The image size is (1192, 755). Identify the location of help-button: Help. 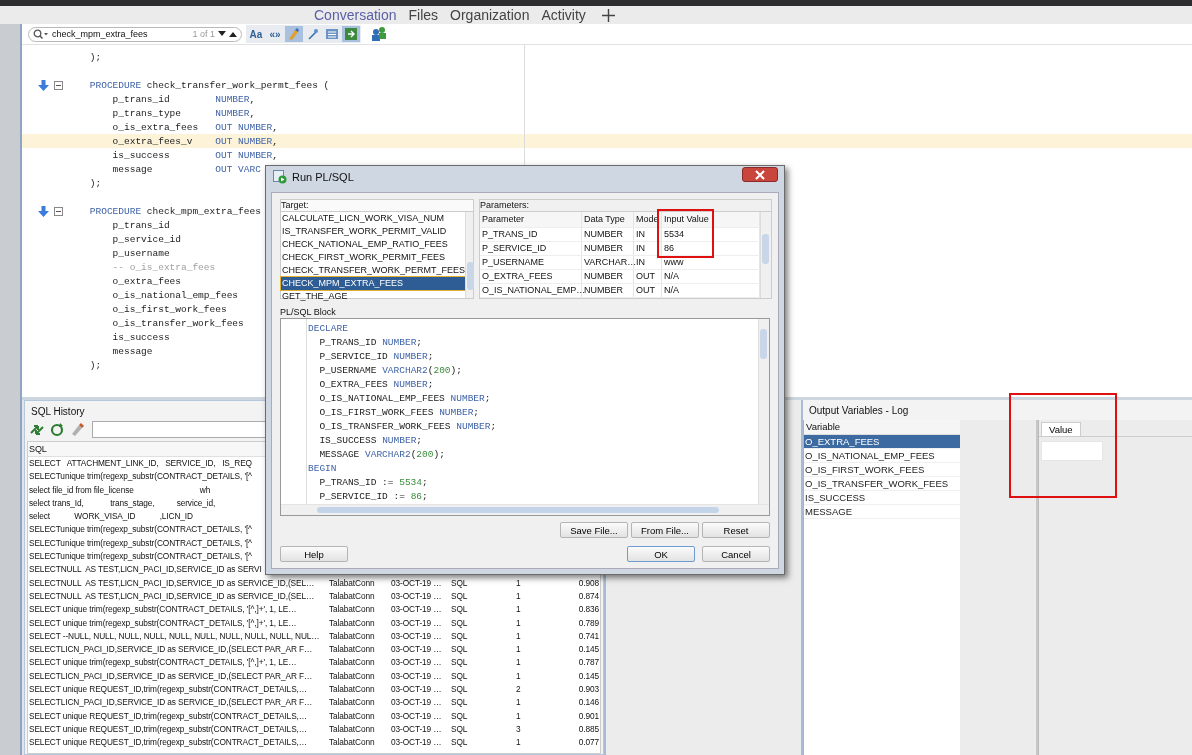
(314, 554).